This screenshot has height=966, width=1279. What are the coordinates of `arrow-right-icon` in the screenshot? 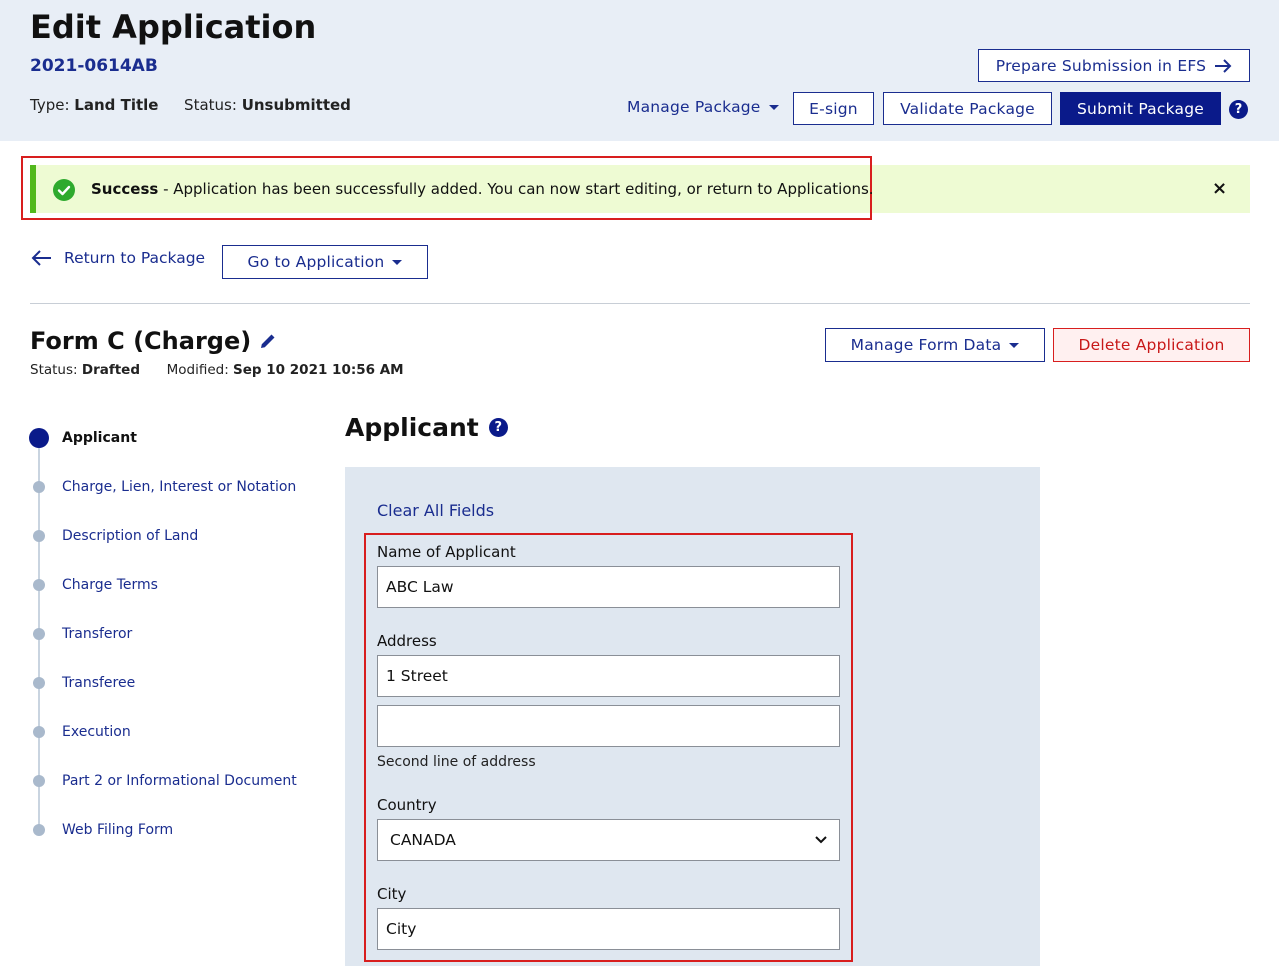 It's located at (1223, 65).